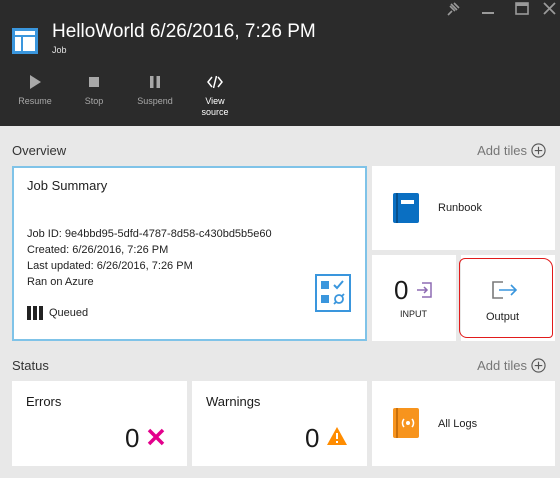 Image resolution: width=560 pixels, height=478 pixels. Describe the element at coordinates (406, 208) in the screenshot. I see `book-icon` at that location.